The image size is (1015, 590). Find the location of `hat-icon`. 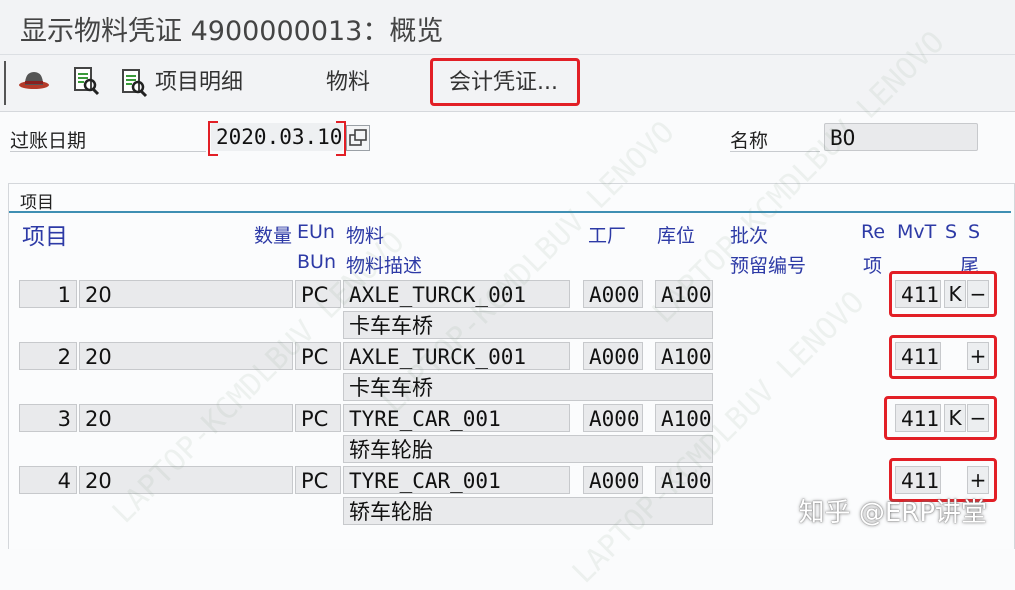

hat-icon is located at coordinates (34, 83).